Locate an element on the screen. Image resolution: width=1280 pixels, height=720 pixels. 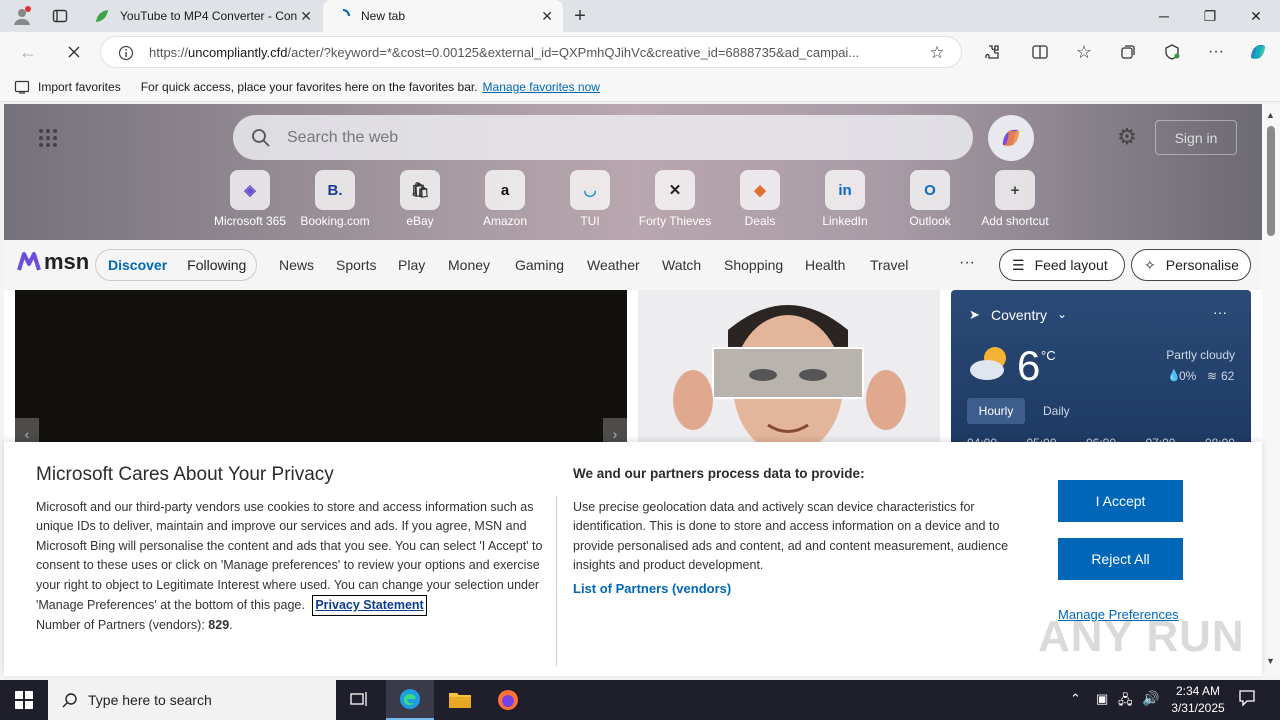
shortcut-tile: O Outlook is located at coordinates (930, 199).